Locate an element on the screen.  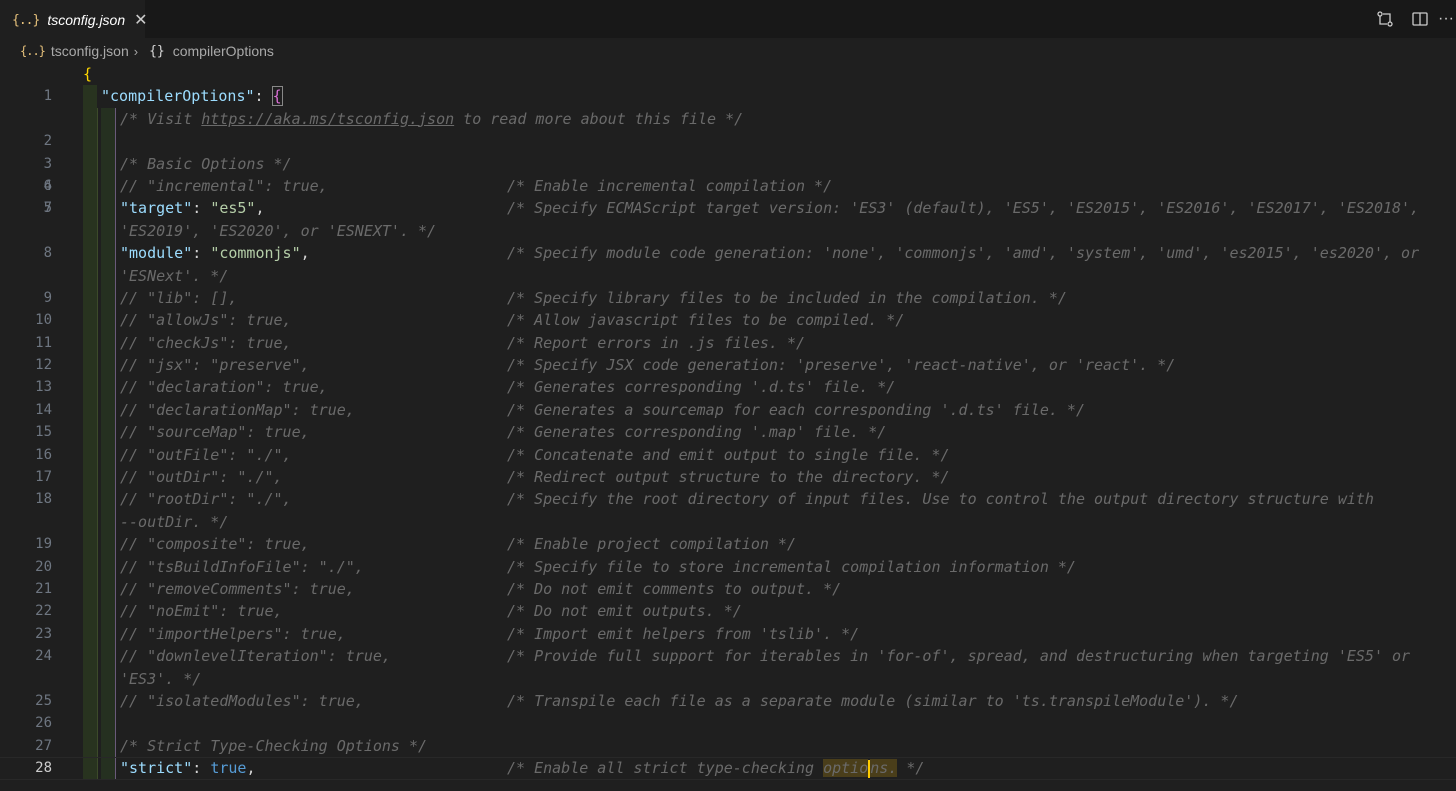
option-comment: /* Do not emit outputs. */ is located at coordinates (624, 611).